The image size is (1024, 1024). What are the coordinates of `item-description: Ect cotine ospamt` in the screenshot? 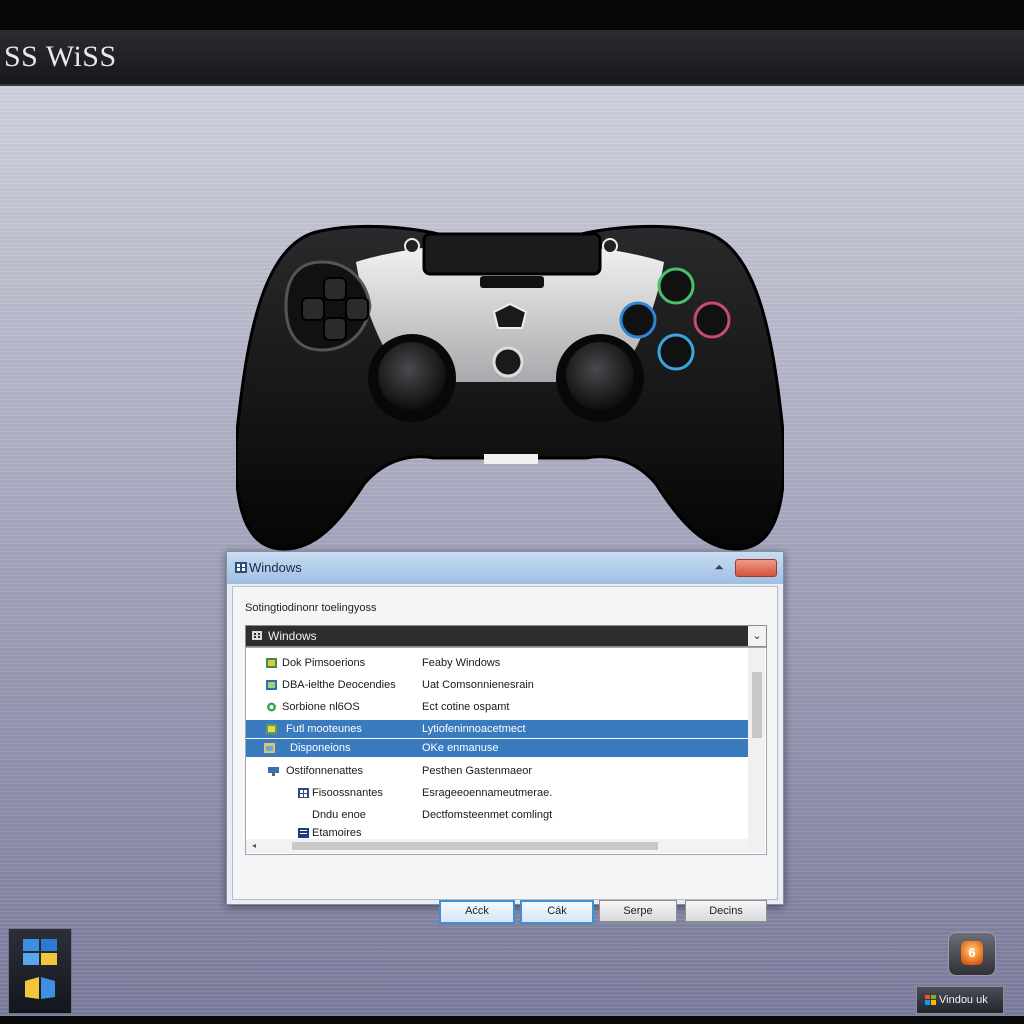 It's located at (466, 707).